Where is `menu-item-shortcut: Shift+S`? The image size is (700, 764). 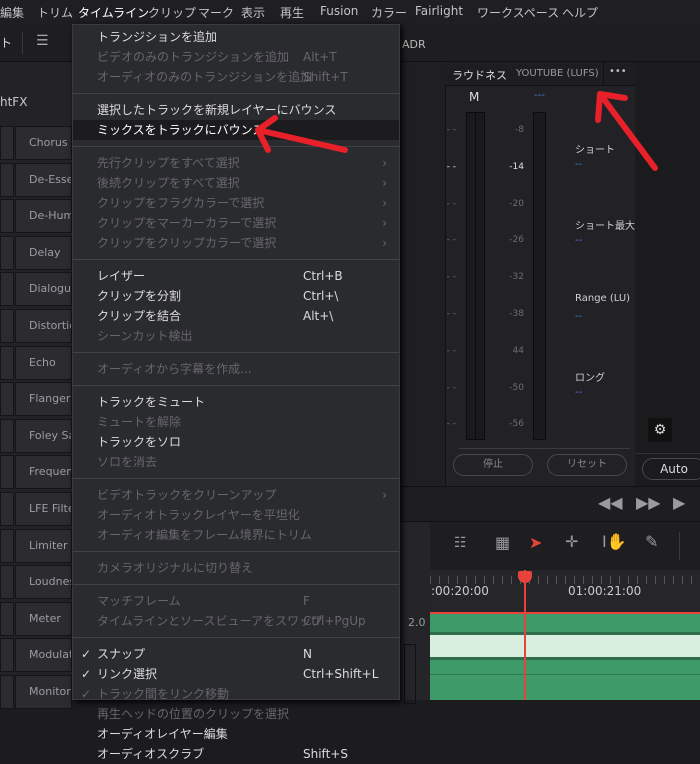 menu-item-shortcut: Shift+S is located at coordinates (325, 754).